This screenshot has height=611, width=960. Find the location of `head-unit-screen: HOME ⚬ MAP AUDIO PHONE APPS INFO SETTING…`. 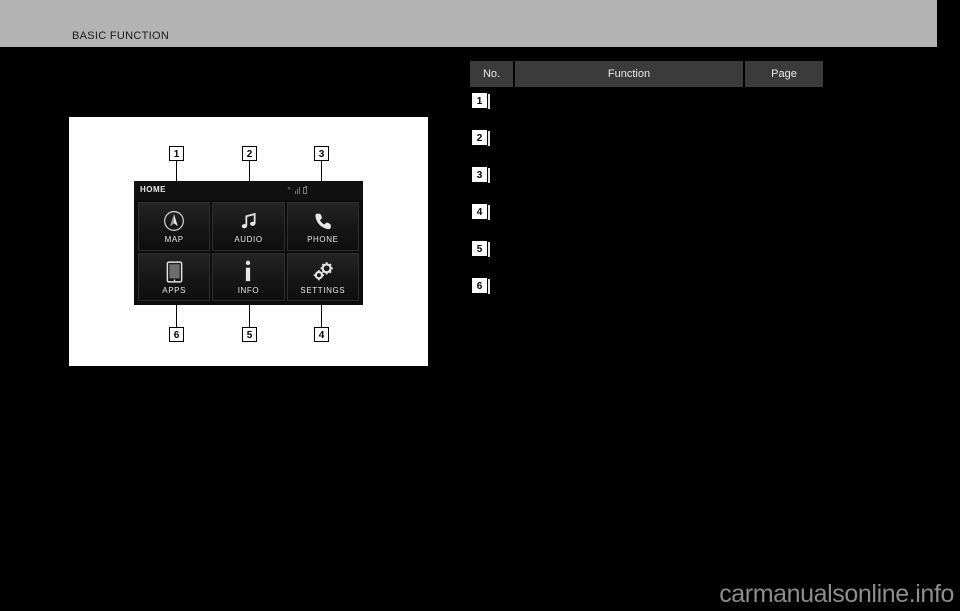

head-unit-screen: HOME ⚬ MAP AUDIO PHONE APPS INFO SETTING… is located at coordinates (248, 243).